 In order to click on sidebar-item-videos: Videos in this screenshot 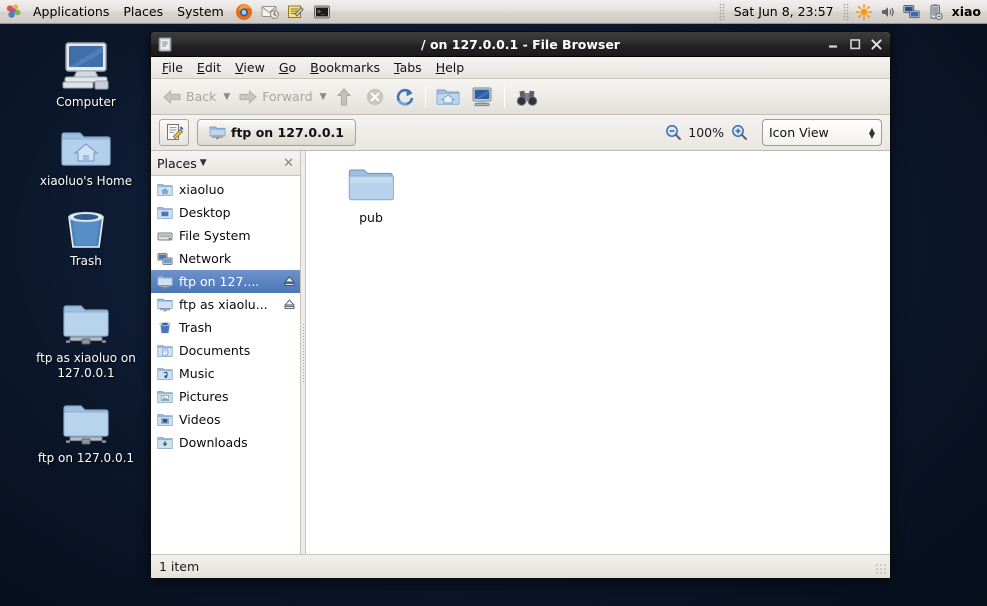, I will do `click(225, 419)`.